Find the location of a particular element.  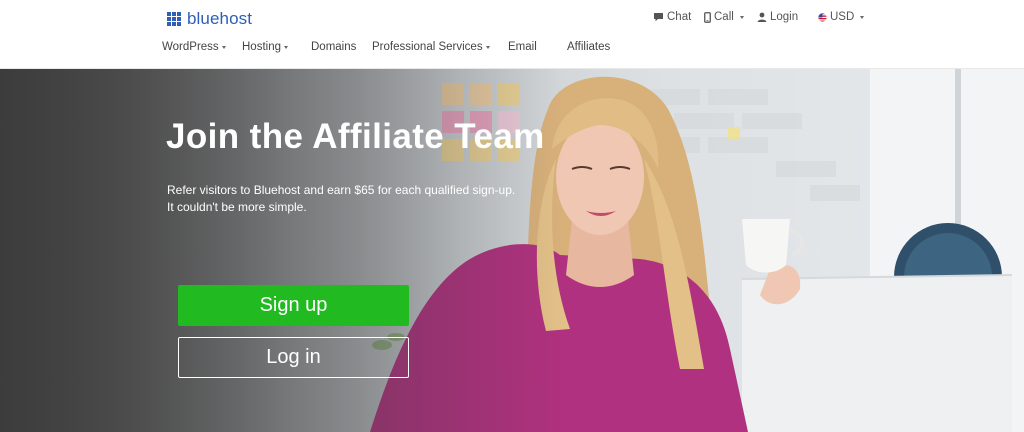

nav-item-label: WordPress is located at coordinates (190, 47).